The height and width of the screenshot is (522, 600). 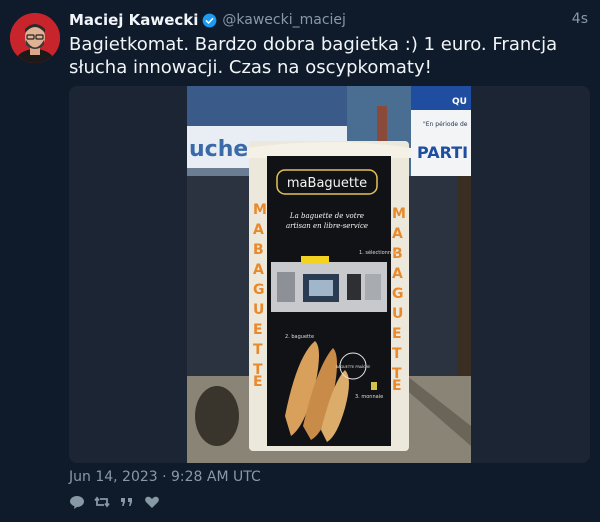 What do you see at coordinates (299, 337) in the screenshot?
I see `step2-label: 2. baguette` at bounding box center [299, 337].